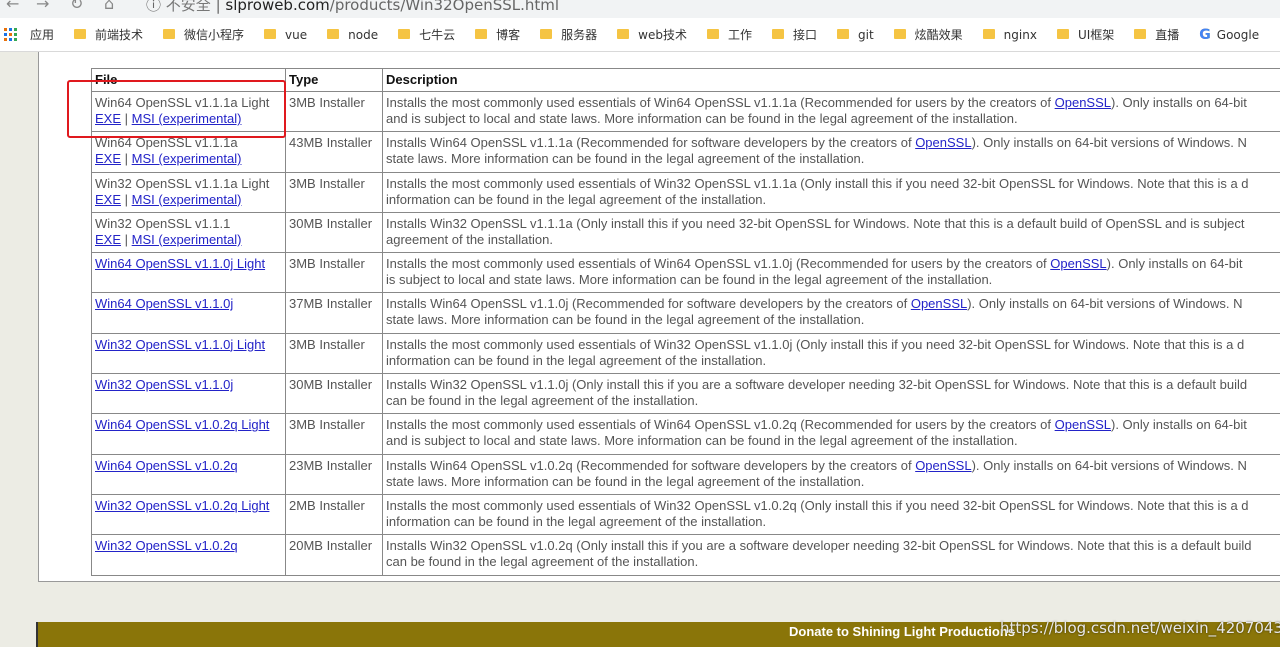 The width and height of the screenshot is (1280, 647). I want to click on security-label: 不安全, so click(188, 7).